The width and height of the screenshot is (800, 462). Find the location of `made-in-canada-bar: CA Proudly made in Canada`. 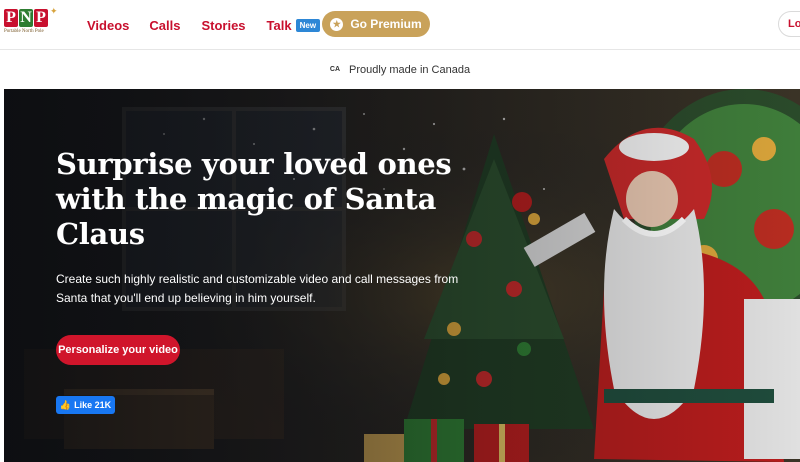

made-in-canada-bar: CA Proudly made in Canada is located at coordinates (400, 69).